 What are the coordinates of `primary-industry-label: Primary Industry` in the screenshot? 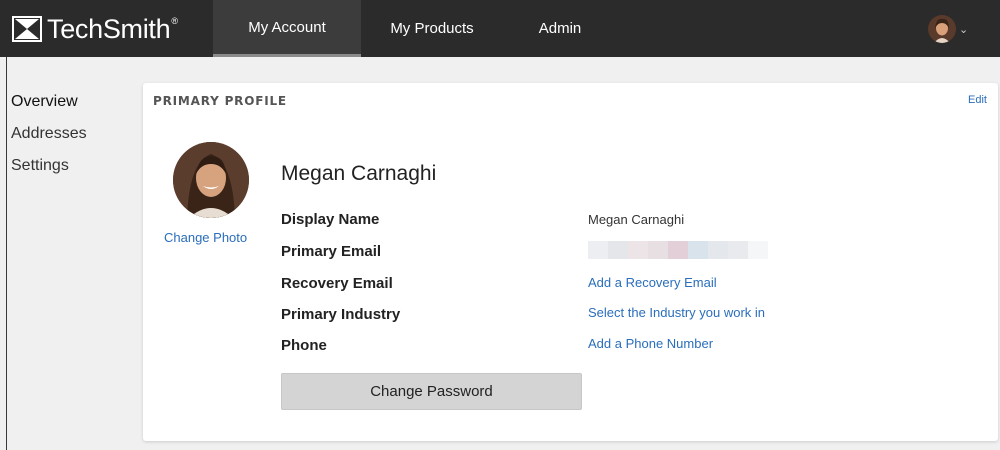 It's located at (341, 314).